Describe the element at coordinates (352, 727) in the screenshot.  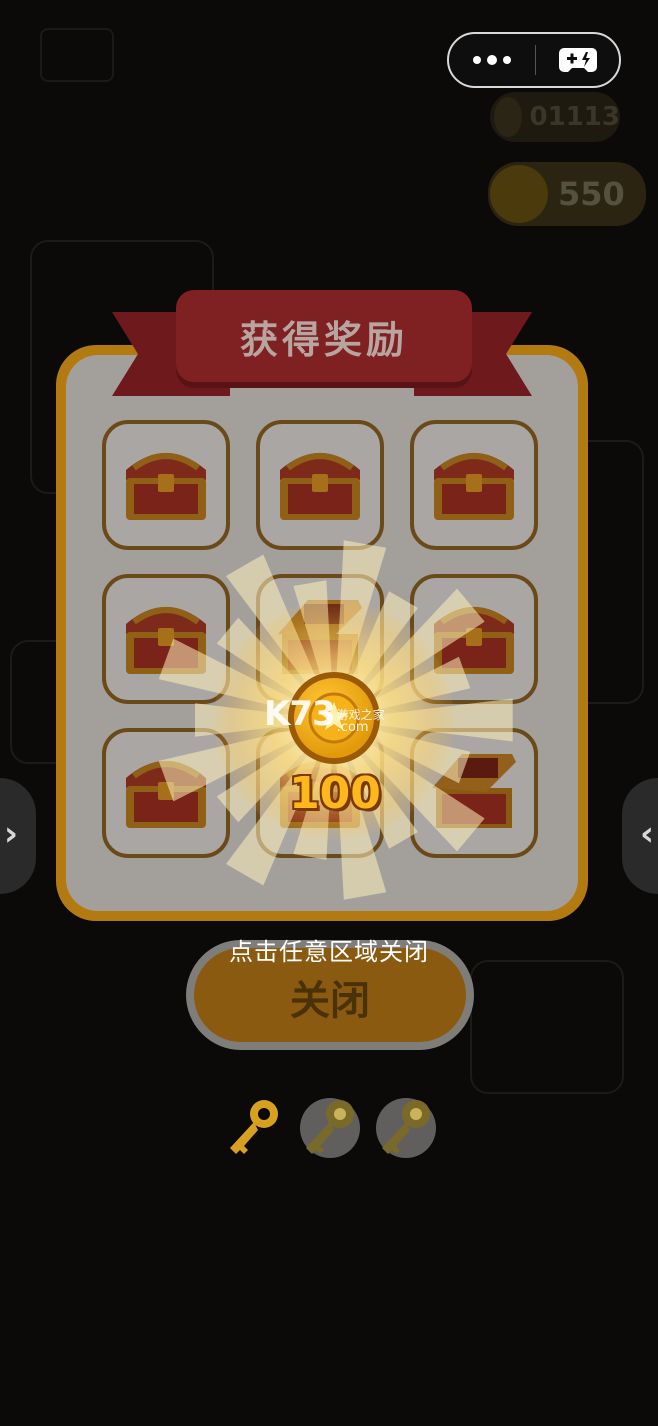
I see `watermark-domain: .com` at that location.